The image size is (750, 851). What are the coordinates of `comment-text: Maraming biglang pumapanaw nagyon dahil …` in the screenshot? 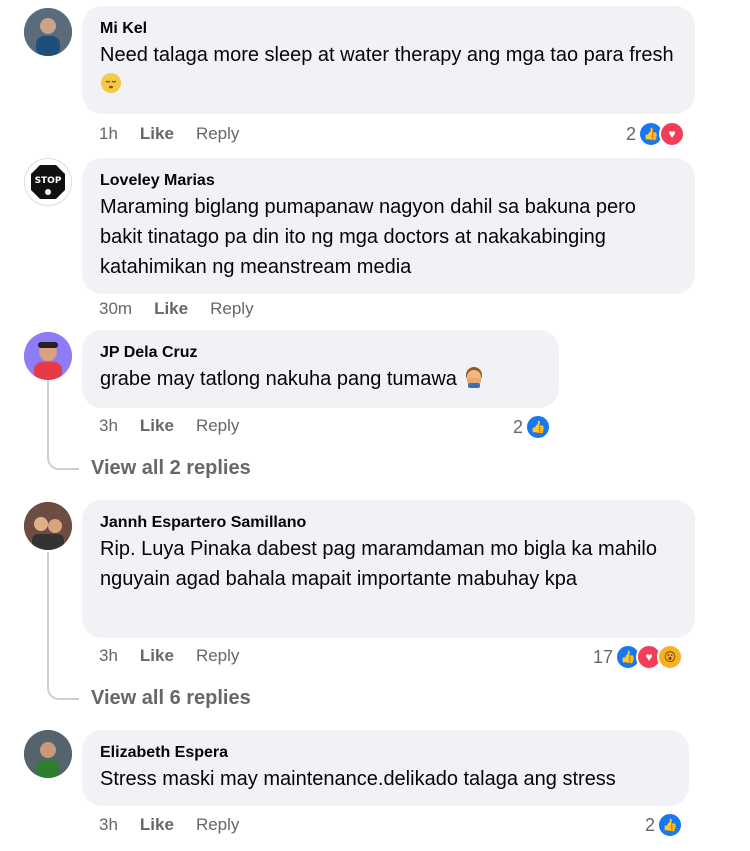 It's located at (368, 237).